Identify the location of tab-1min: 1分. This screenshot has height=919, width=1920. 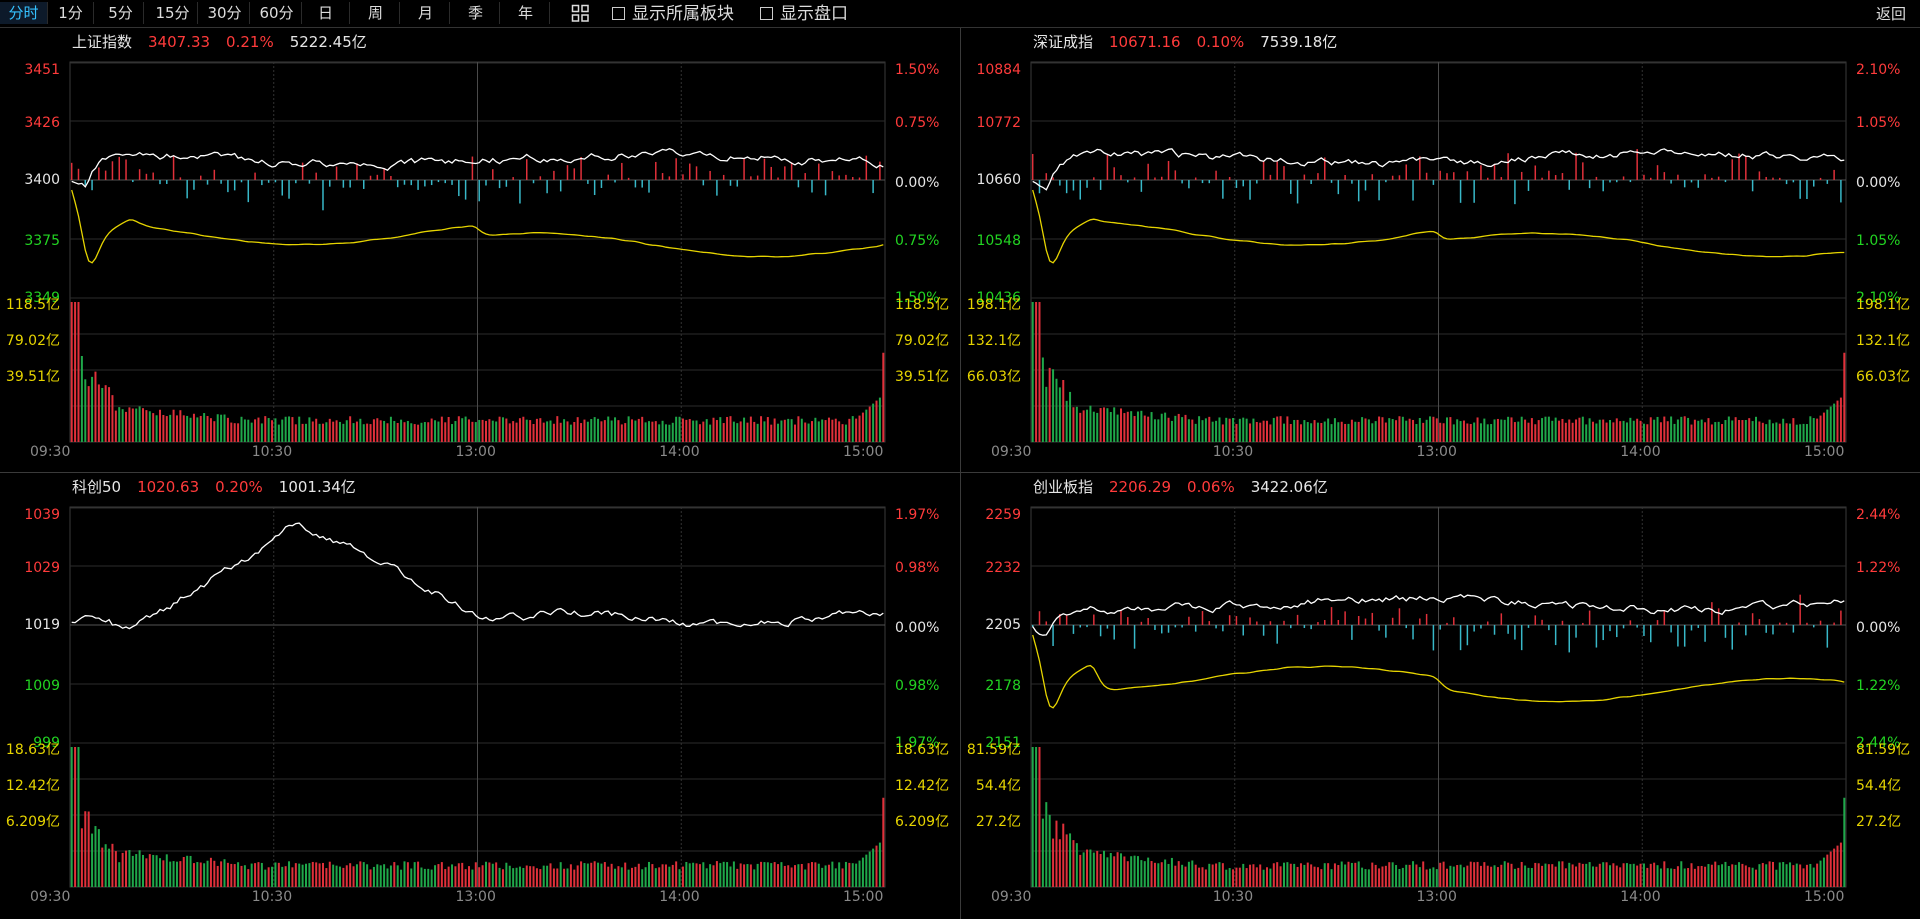
(71, 13).